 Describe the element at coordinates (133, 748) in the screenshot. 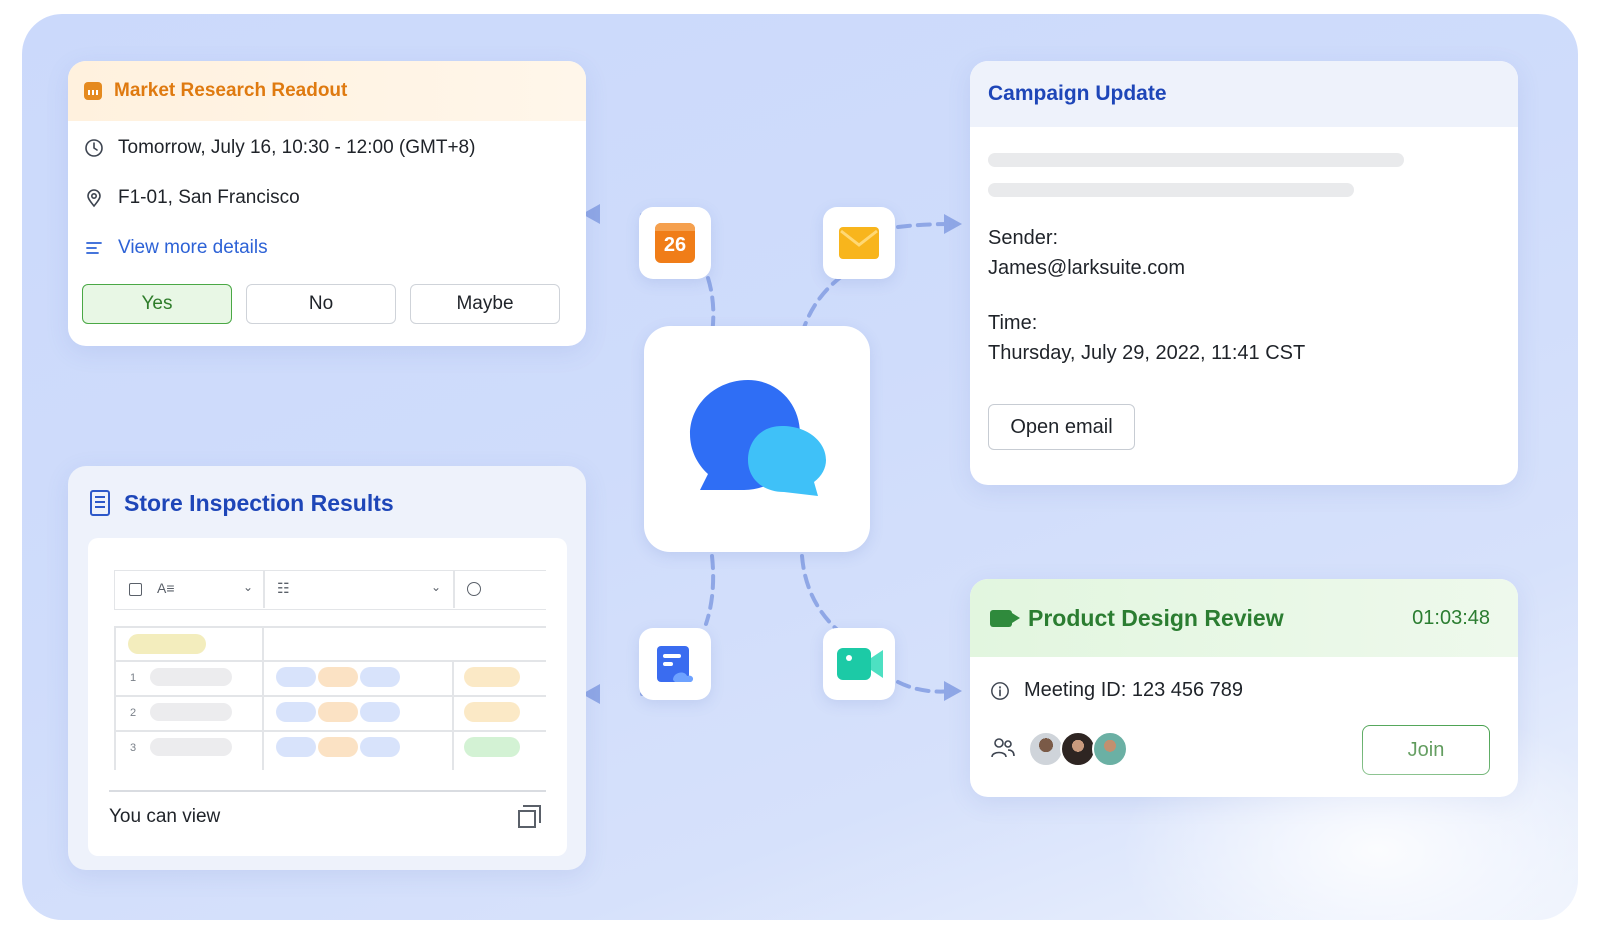

I see `row-number: 3` at that location.